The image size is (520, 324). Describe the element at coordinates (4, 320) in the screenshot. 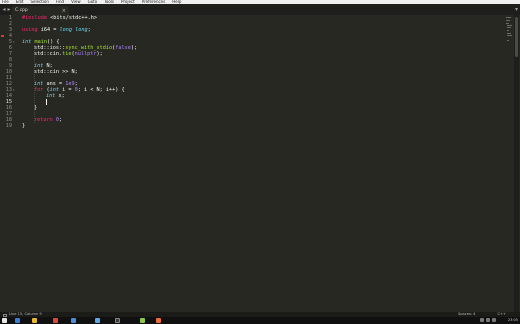

I see `start-icon` at that location.